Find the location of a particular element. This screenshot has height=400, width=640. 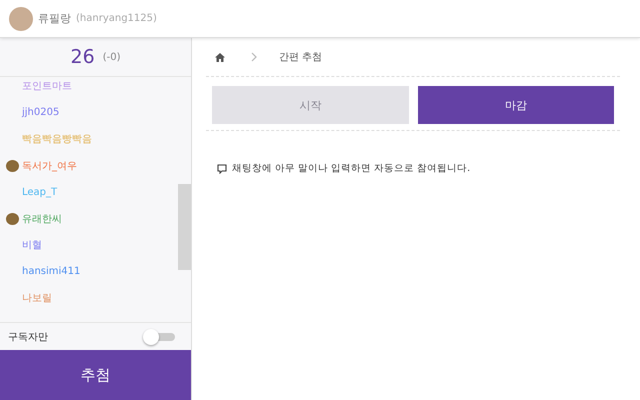

participant-name: 유래한씨 is located at coordinates (42, 219).